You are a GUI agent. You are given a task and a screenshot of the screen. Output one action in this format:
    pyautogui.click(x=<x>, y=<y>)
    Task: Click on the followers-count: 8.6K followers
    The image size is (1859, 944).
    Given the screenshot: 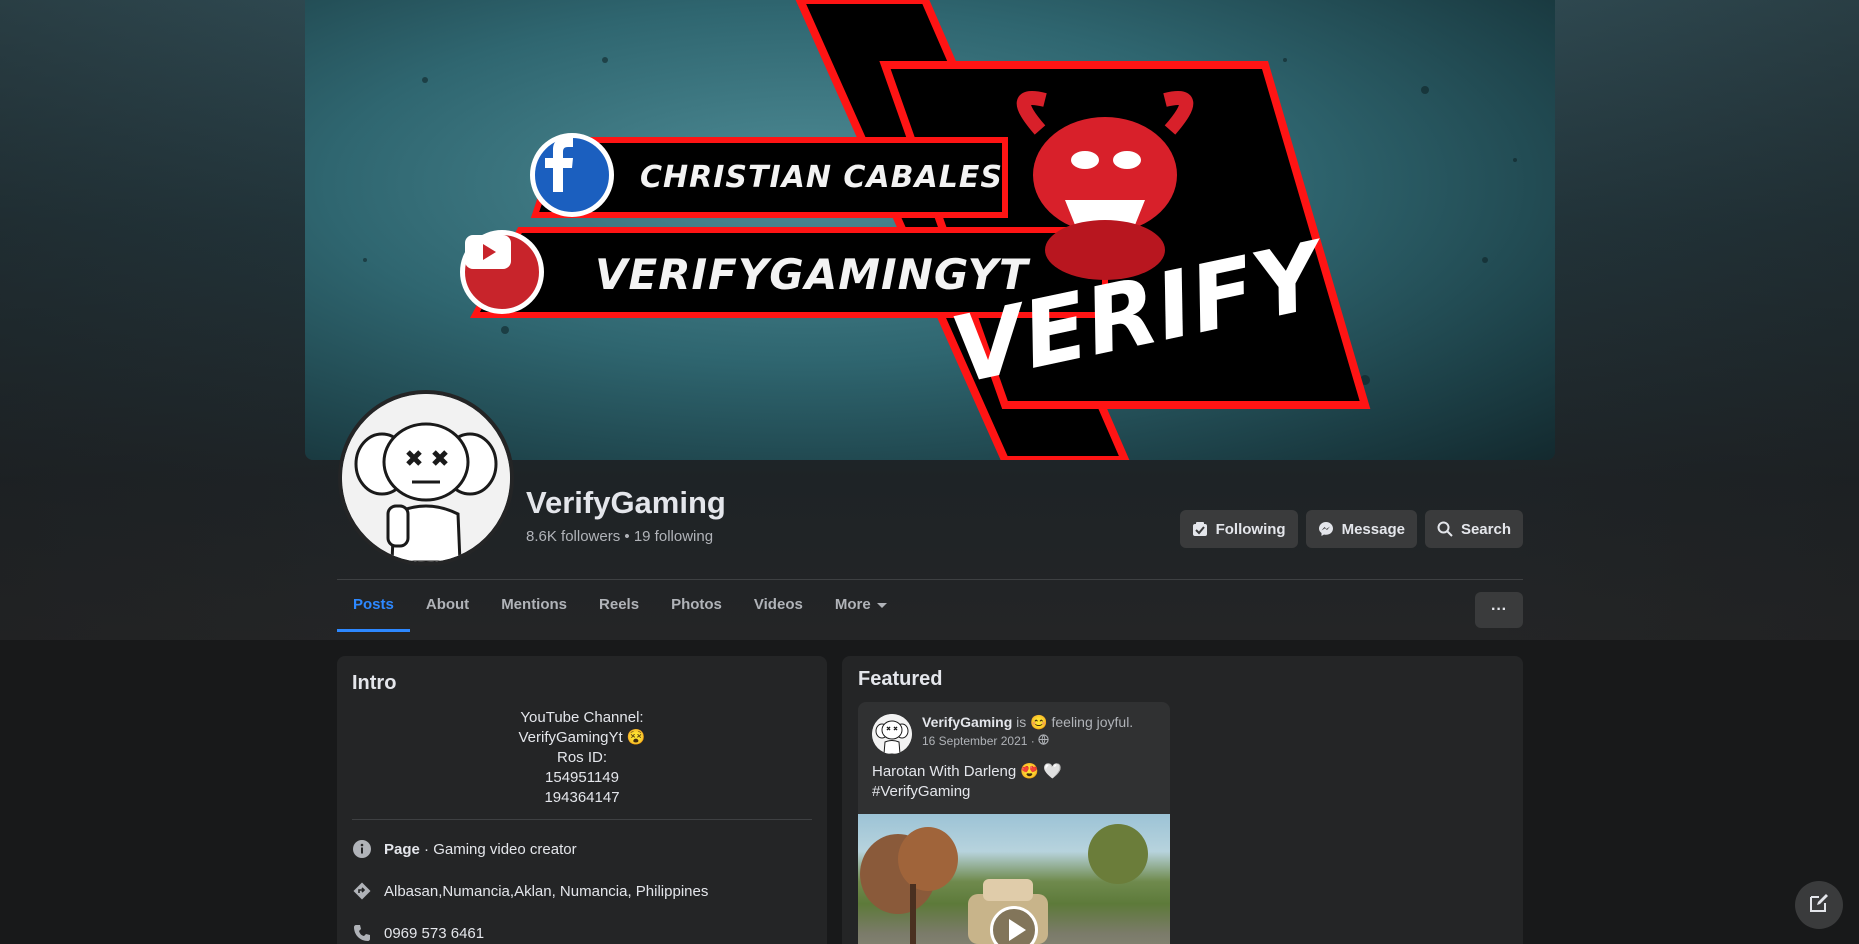 What is the action you would take?
    pyautogui.click(x=573, y=536)
    